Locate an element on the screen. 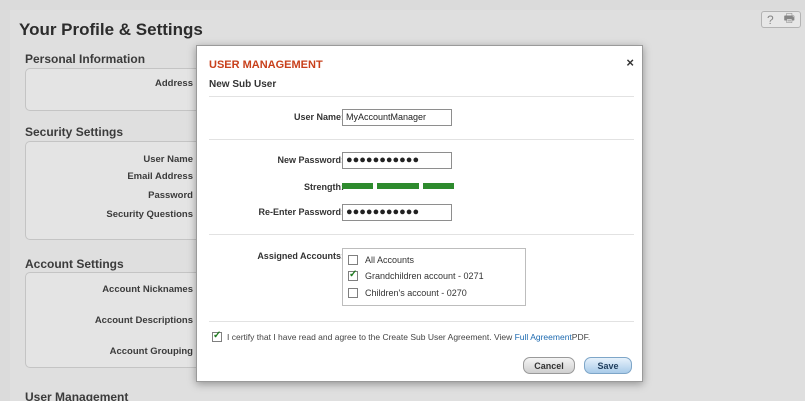 This screenshot has height=401, width=805. account-option-grandchildren: Grandchildren account - 0271 is located at coordinates (416, 275).